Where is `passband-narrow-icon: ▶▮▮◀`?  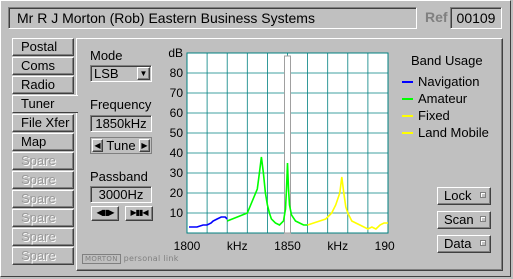
passband-narrow-icon: ▶▮▮◀ is located at coordinates (139, 213).